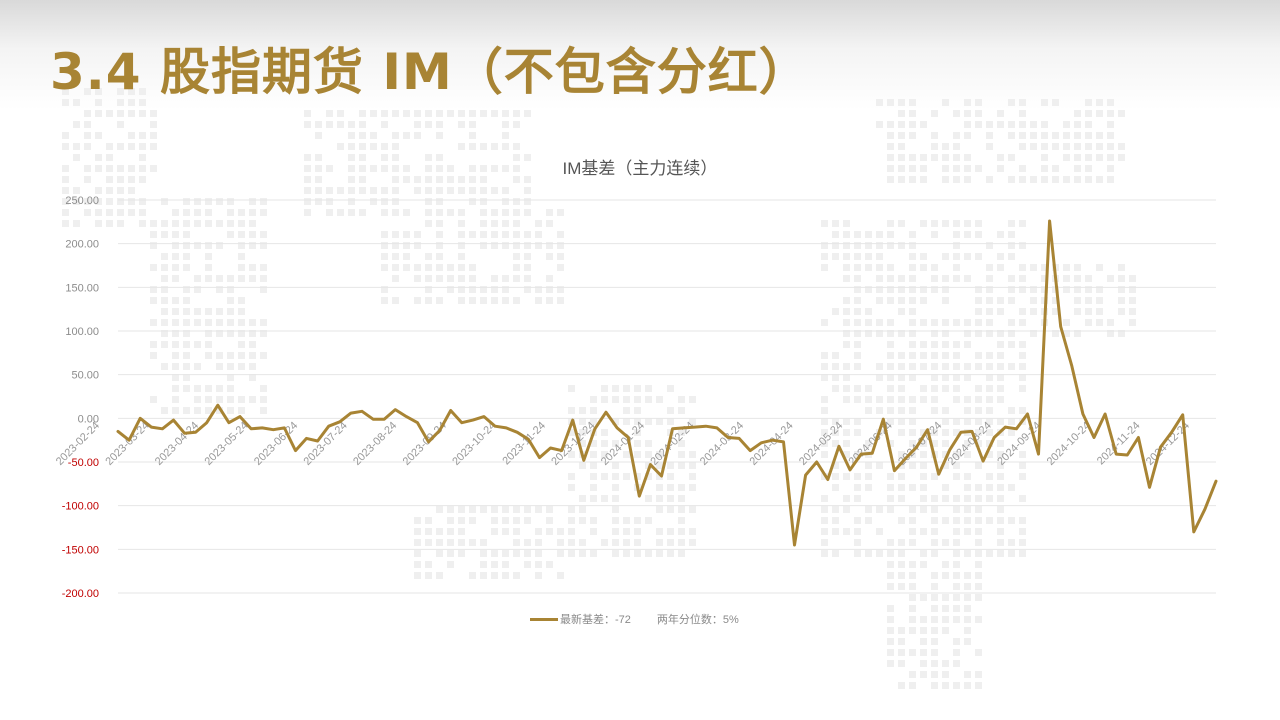 This screenshot has width=1280, height=720. Describe the element at coordinates (697, 620) in the screenshot. I see `legend-percentile-label: 两年分位数：5%` at that location.